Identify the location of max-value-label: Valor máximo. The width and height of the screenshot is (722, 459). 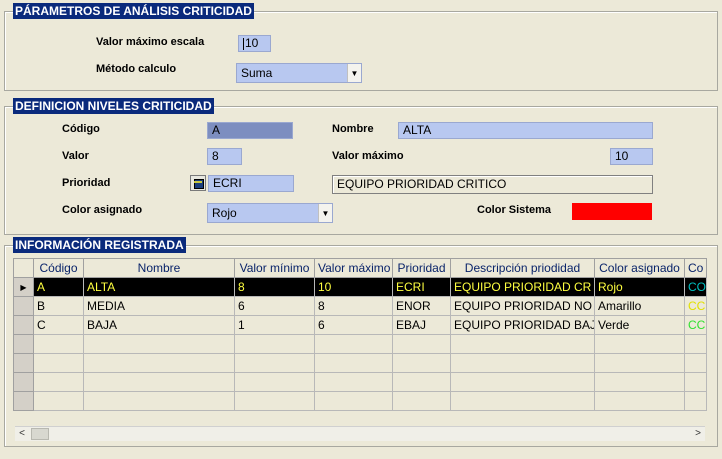
(368, 156).